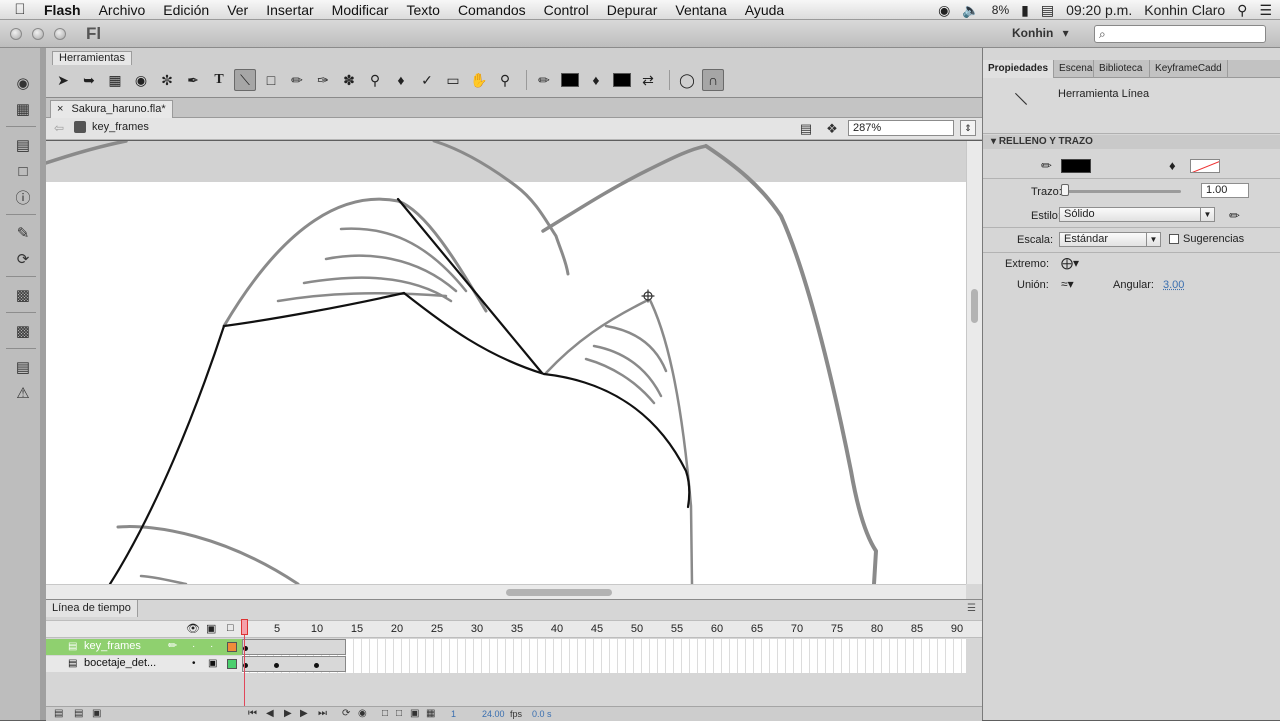  What do you see at coordinates (1040, 33) in the screenshot?
I see `workspace-switcher: Konhin ▾` at bounding box center [1040, 33].